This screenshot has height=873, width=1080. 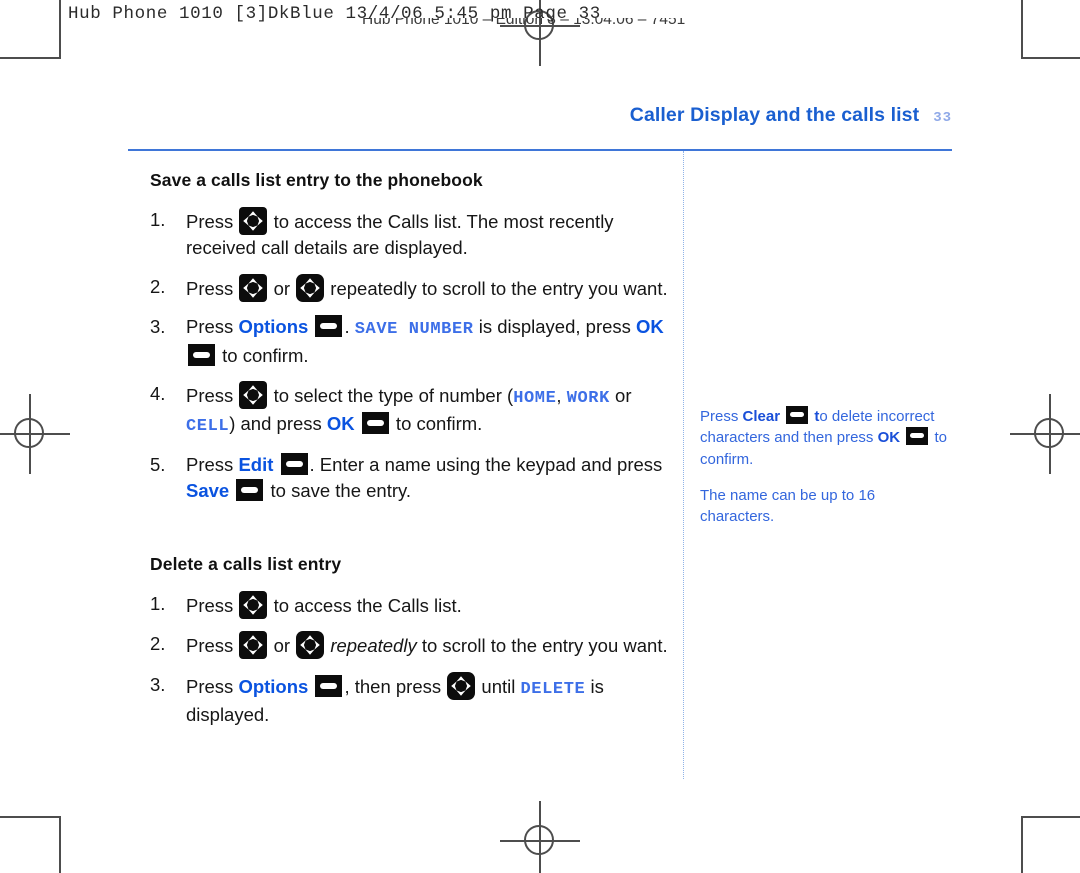 I want to click on display-text: DELETE, so click(x=553, y=689).